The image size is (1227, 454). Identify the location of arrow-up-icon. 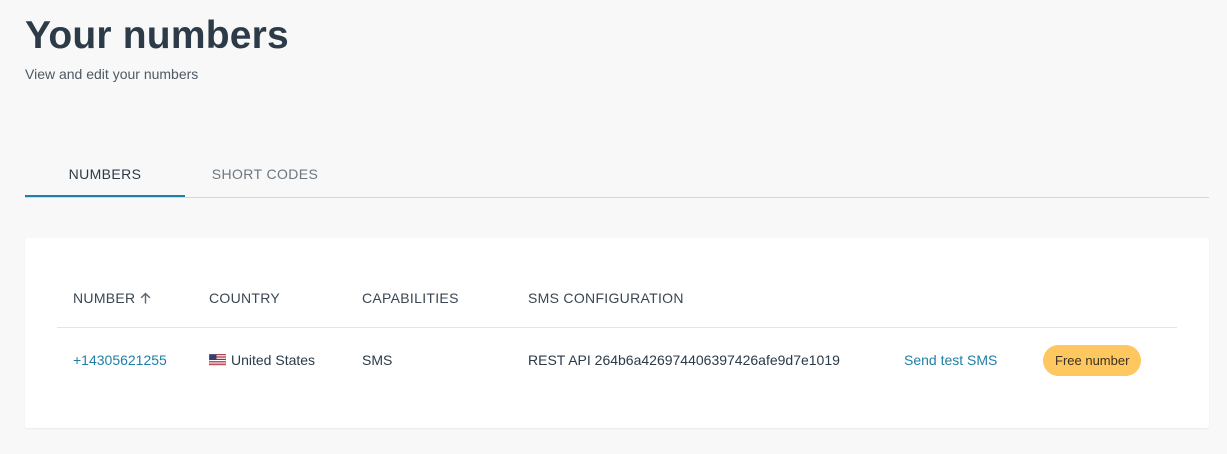
(145, 299).